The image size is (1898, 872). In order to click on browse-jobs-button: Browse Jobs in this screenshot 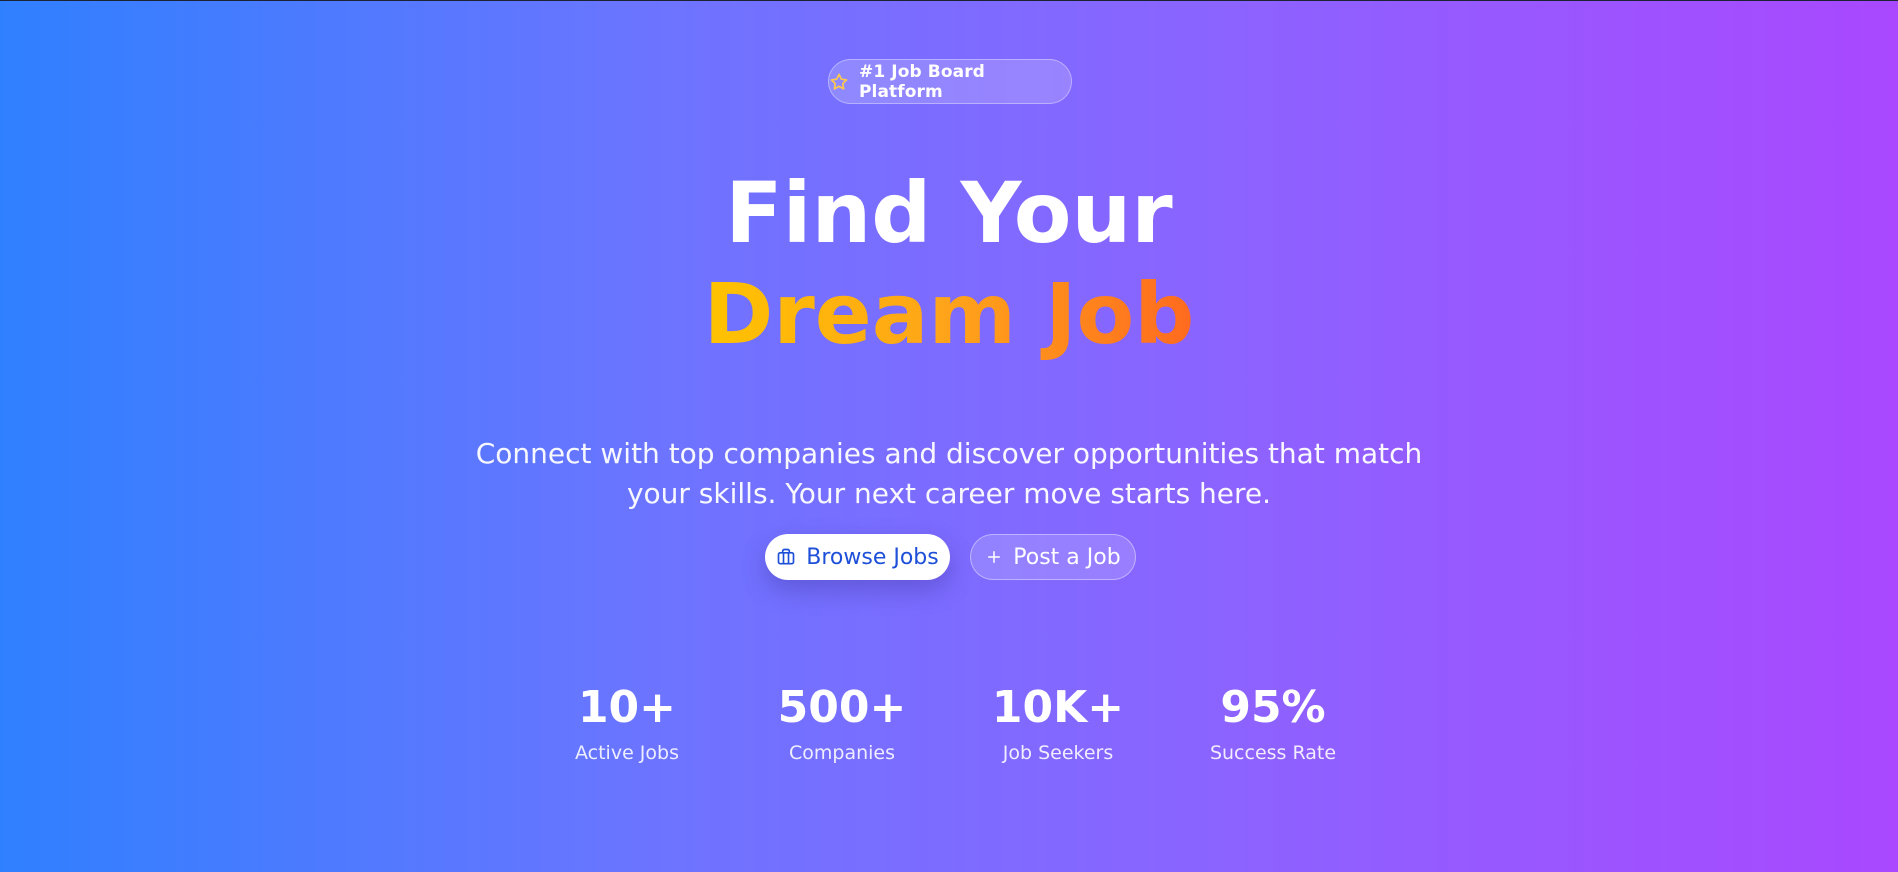, I will do `click(857, 557)`.